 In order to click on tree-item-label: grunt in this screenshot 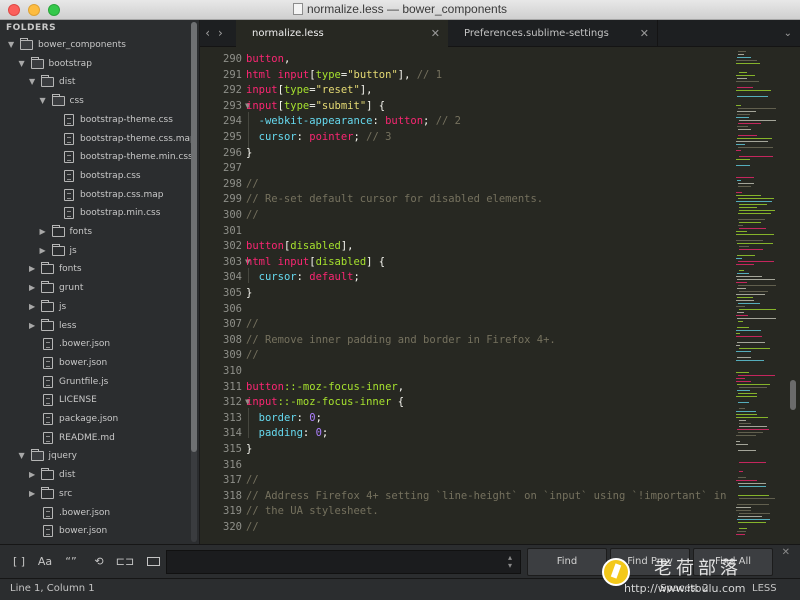, I will do `click(71, 288)`.